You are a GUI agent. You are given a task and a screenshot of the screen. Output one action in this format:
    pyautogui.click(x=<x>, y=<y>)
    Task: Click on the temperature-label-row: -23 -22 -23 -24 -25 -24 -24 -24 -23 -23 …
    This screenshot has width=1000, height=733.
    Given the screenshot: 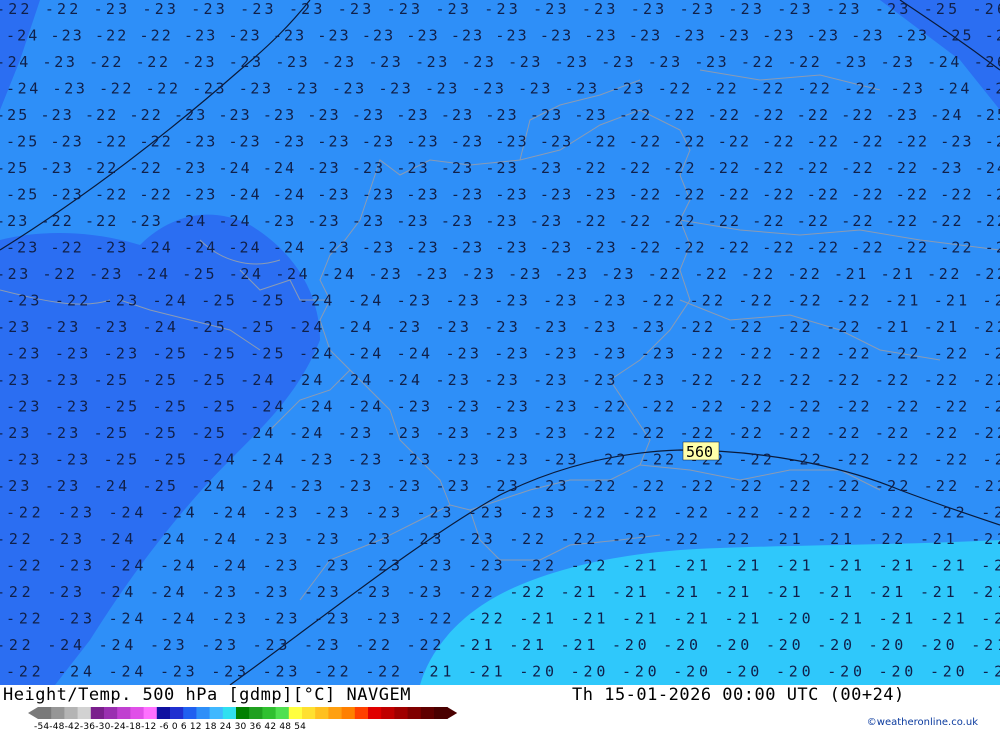 What is the action you would take?
    pyautogui.click(x=500, y=274)
    